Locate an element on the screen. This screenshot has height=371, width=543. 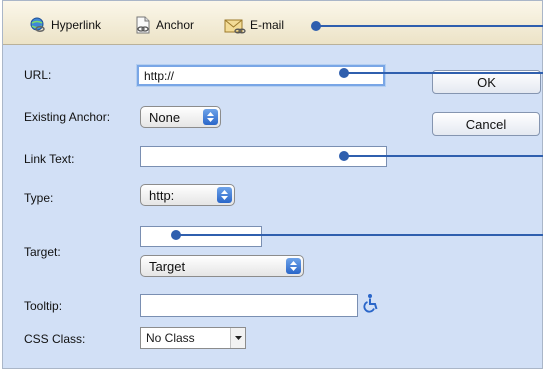
tab-anchor: Anchor is located at coordinates (164, 25).